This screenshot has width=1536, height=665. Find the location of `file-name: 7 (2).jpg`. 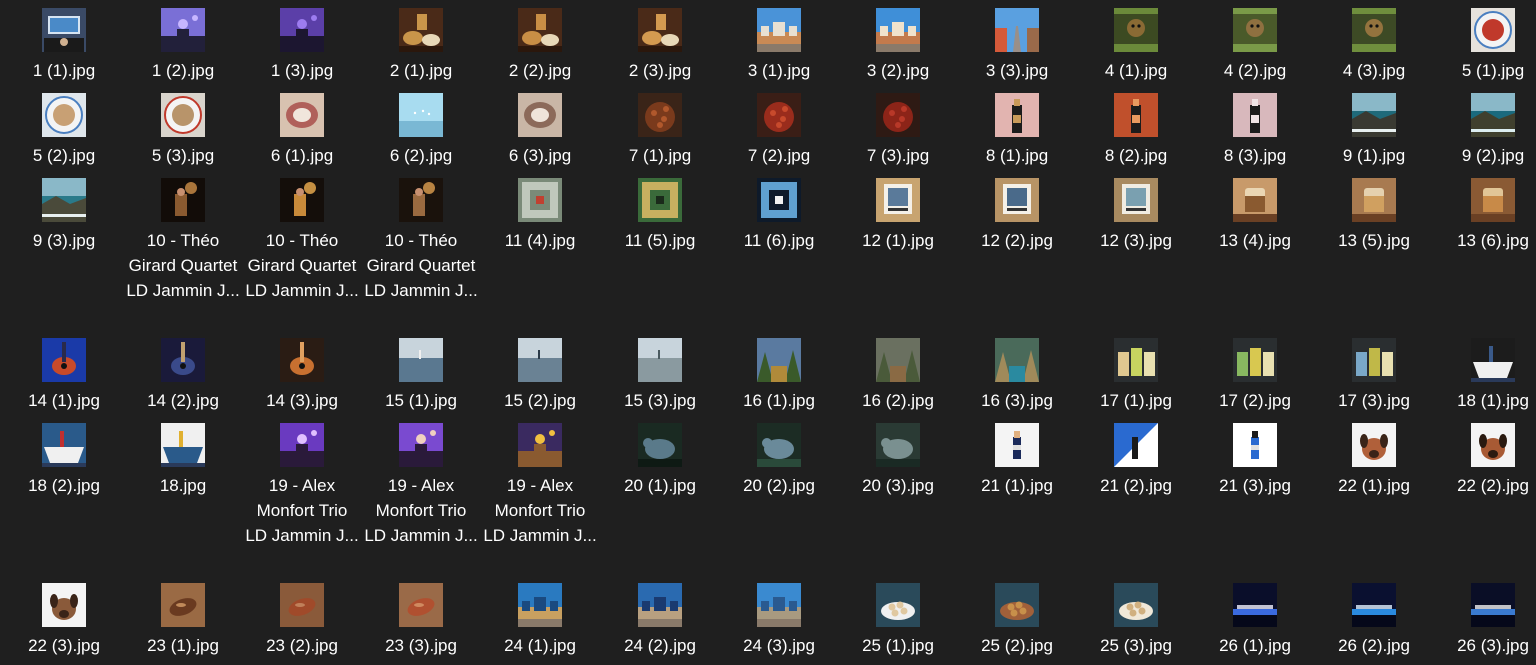

file-name: 7 (2).jpg is located at coordinates (779, 155).